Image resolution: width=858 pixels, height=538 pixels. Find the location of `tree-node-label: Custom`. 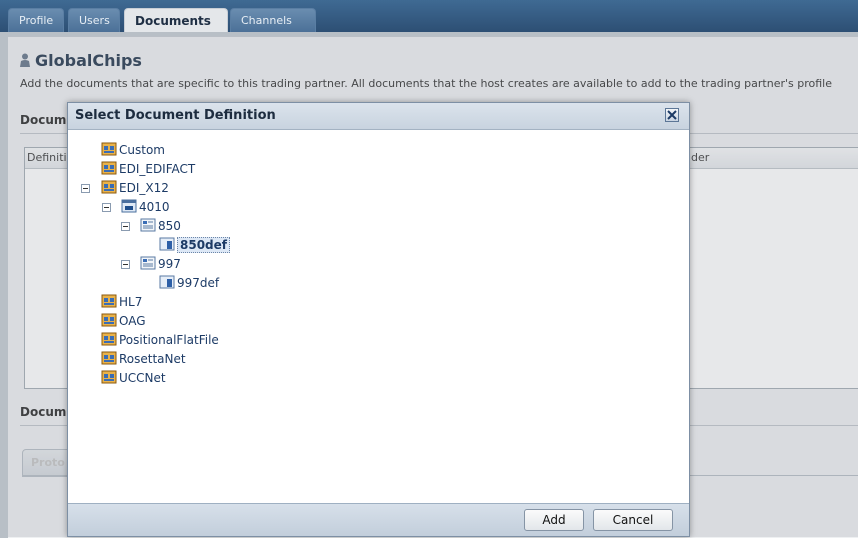

tree-node-label: Custom is located at coordinates (142, 150).